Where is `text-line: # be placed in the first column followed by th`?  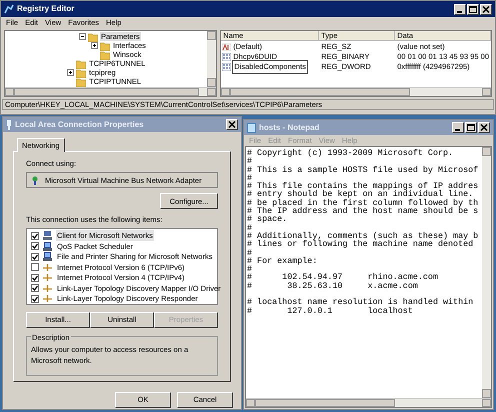 text-line: # be placed in the first column followed by th is located at coordinates (362, 203).